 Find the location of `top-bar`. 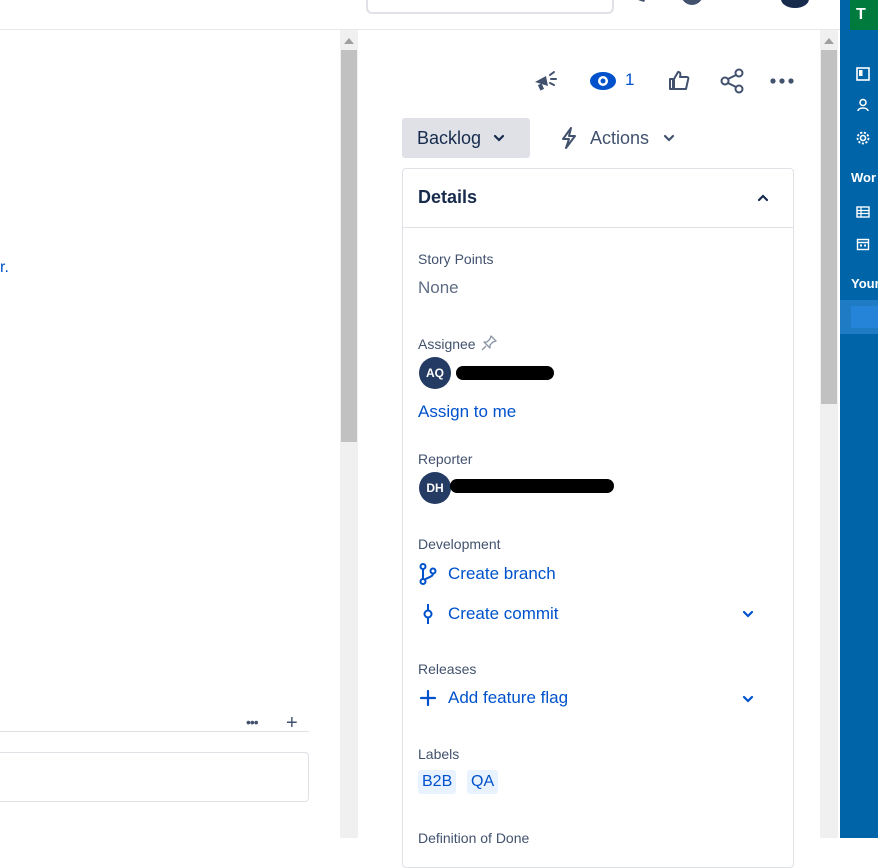

top-bar is located at coordinates (420, 15).